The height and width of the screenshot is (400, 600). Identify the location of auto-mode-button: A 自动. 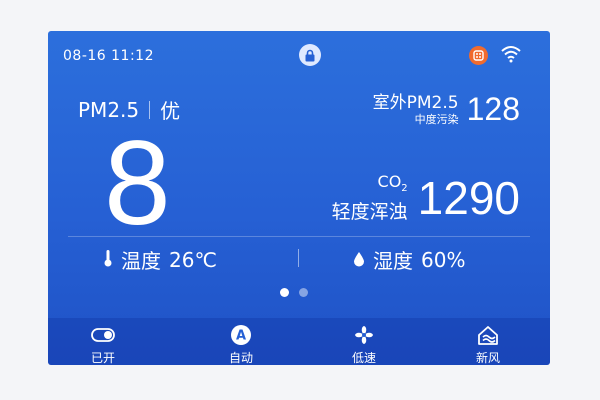
(241, 344).